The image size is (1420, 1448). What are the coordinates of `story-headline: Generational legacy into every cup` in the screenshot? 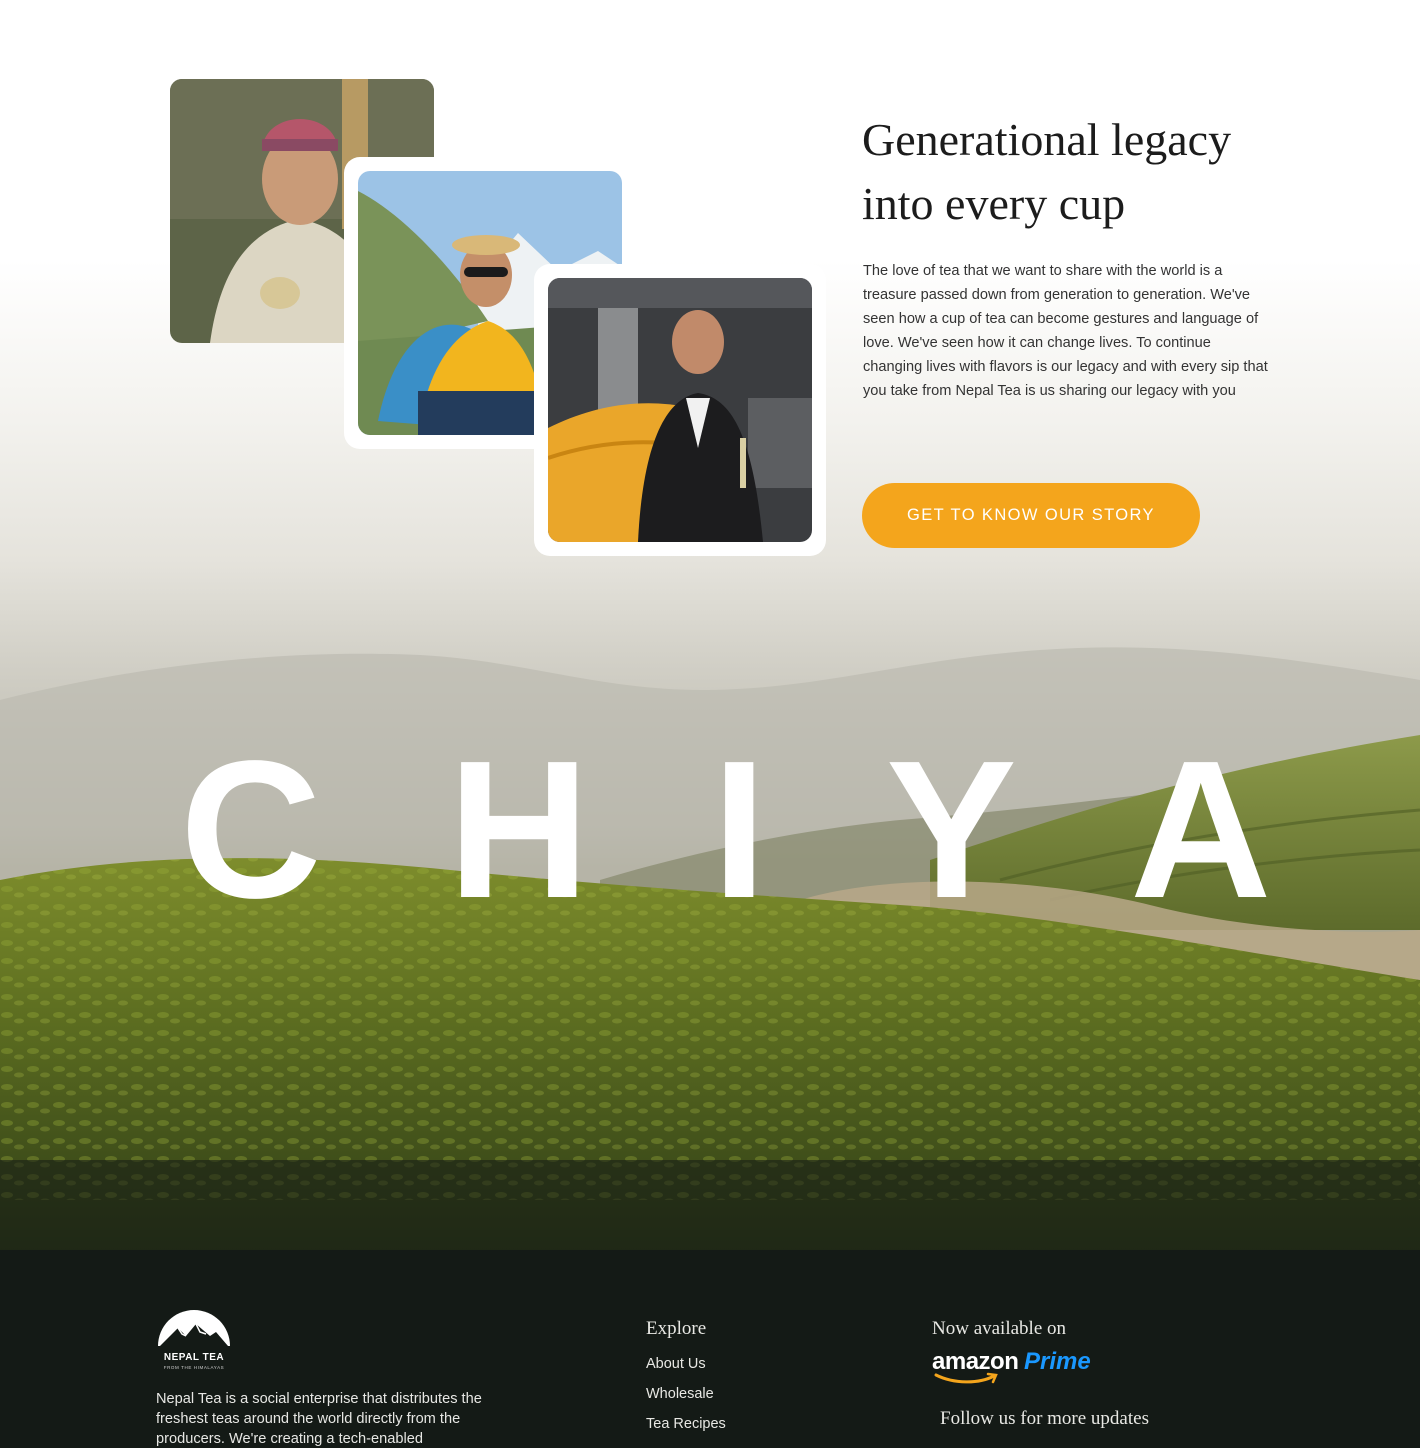 It's located at (1047, 171).